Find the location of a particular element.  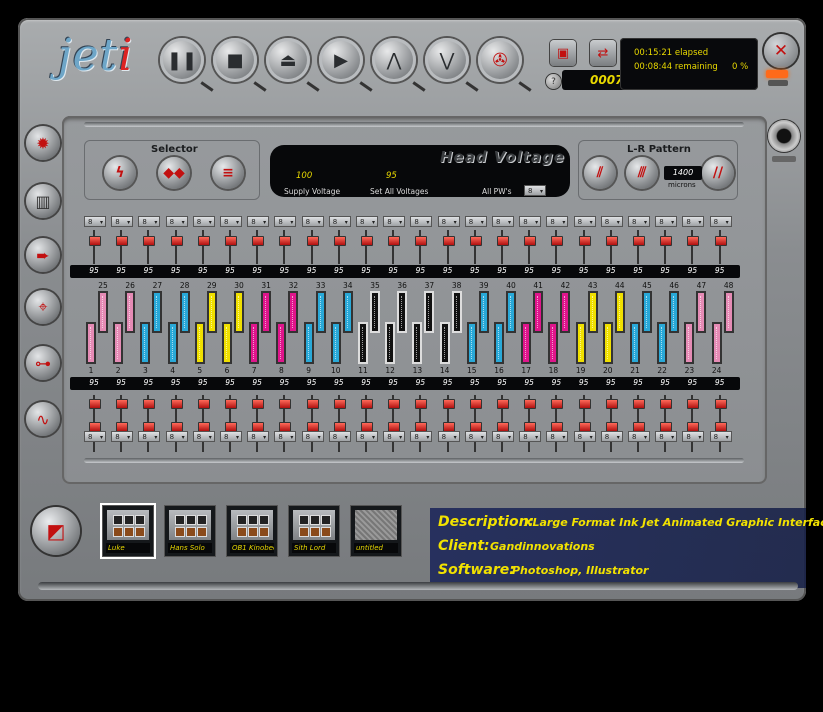

double-slash-icon: // is located at coordinates (718, 173).